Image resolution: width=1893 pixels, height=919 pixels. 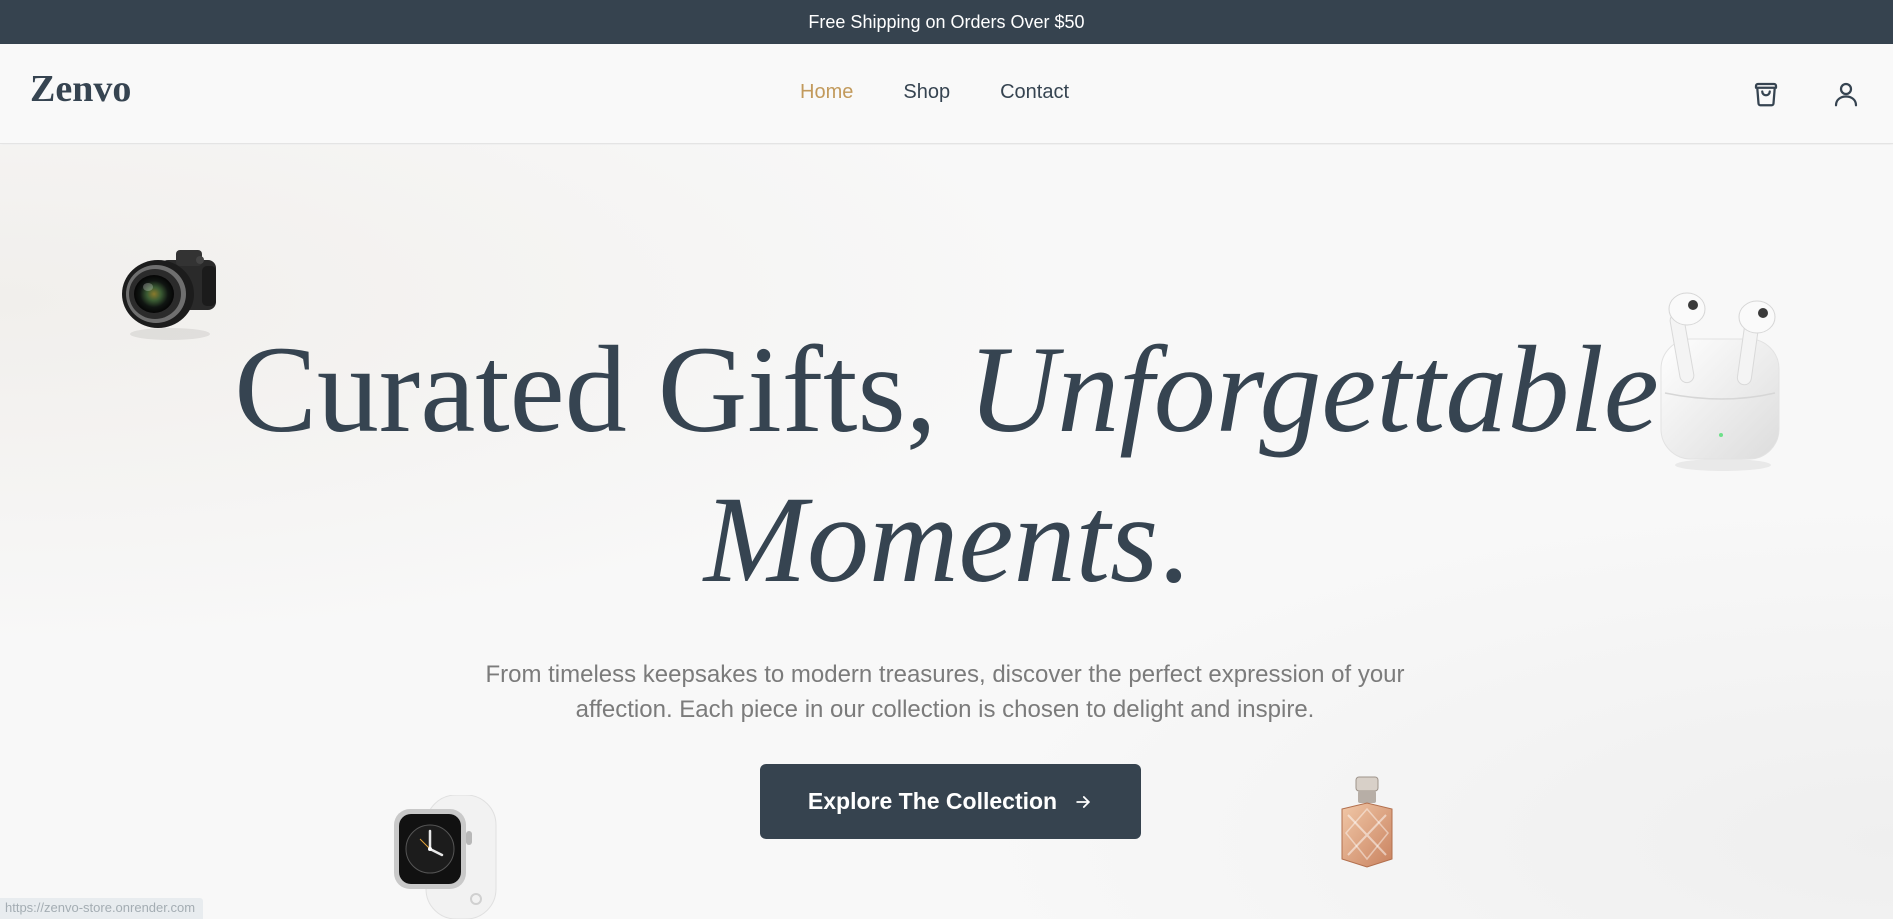 I want to click on headline-italic-1: Unforgettable, so click(x=1313, y=389).